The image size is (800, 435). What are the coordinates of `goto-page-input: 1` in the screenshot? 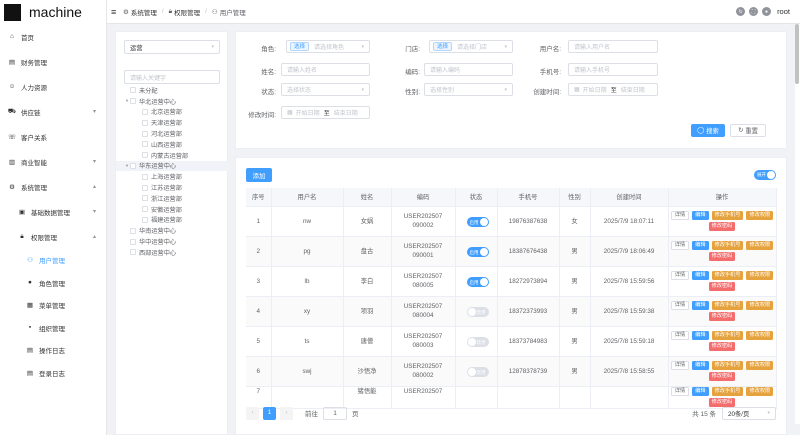 It's located at (335, 413).